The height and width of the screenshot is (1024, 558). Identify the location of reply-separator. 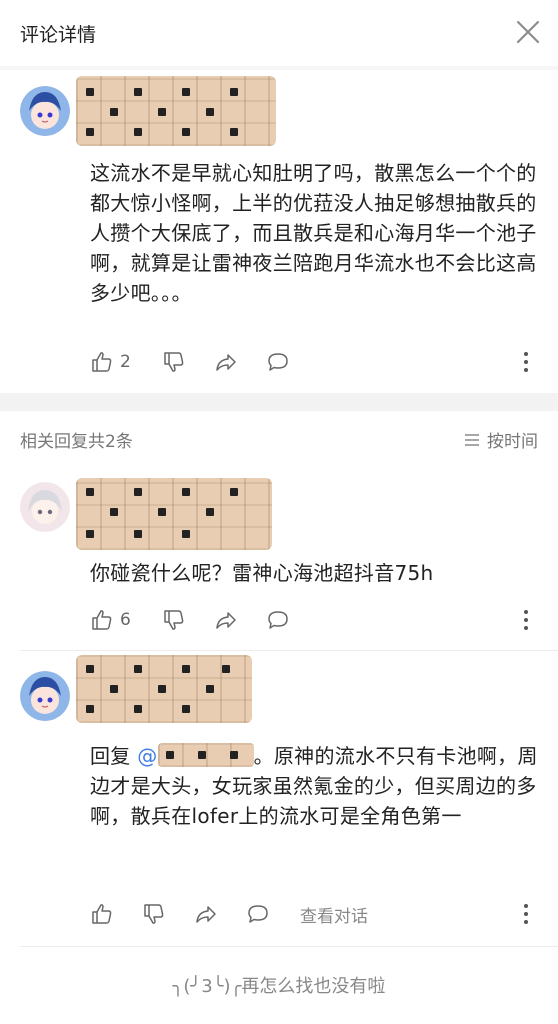
(289, 946).